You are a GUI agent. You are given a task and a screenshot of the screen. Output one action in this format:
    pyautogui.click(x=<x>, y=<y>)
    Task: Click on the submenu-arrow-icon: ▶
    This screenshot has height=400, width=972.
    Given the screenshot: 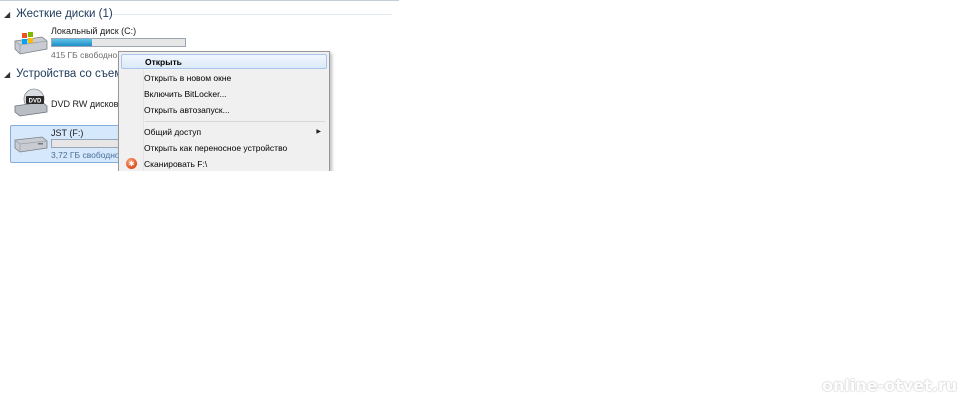 What is the action you would take?
    pyautogui.click(x=318, y=132)
    